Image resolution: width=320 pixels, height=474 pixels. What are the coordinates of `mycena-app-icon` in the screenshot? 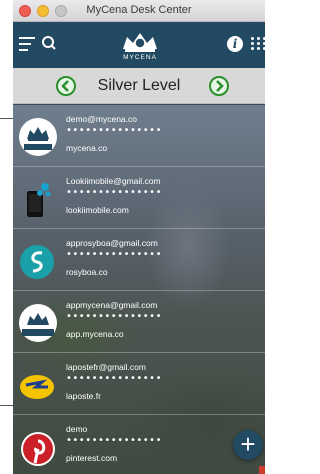 It's located at (38, 323).